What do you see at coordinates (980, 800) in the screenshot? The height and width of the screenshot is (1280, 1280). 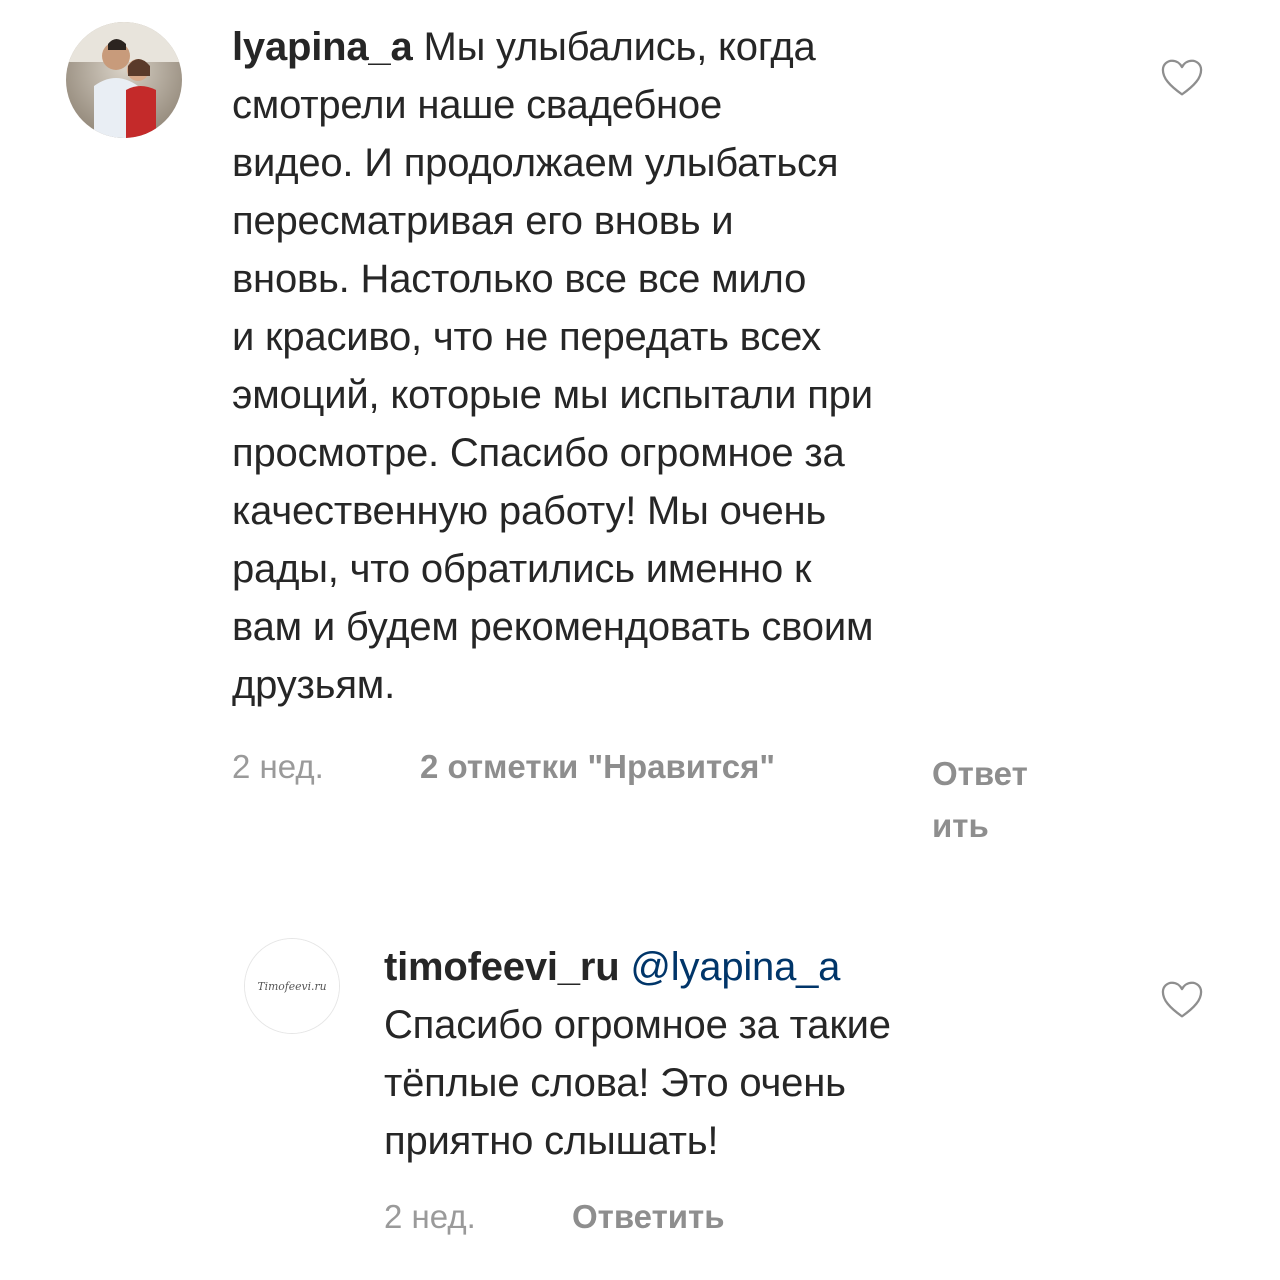 I see `reply-button: Ответ ить` at bounding box center [980, 800].